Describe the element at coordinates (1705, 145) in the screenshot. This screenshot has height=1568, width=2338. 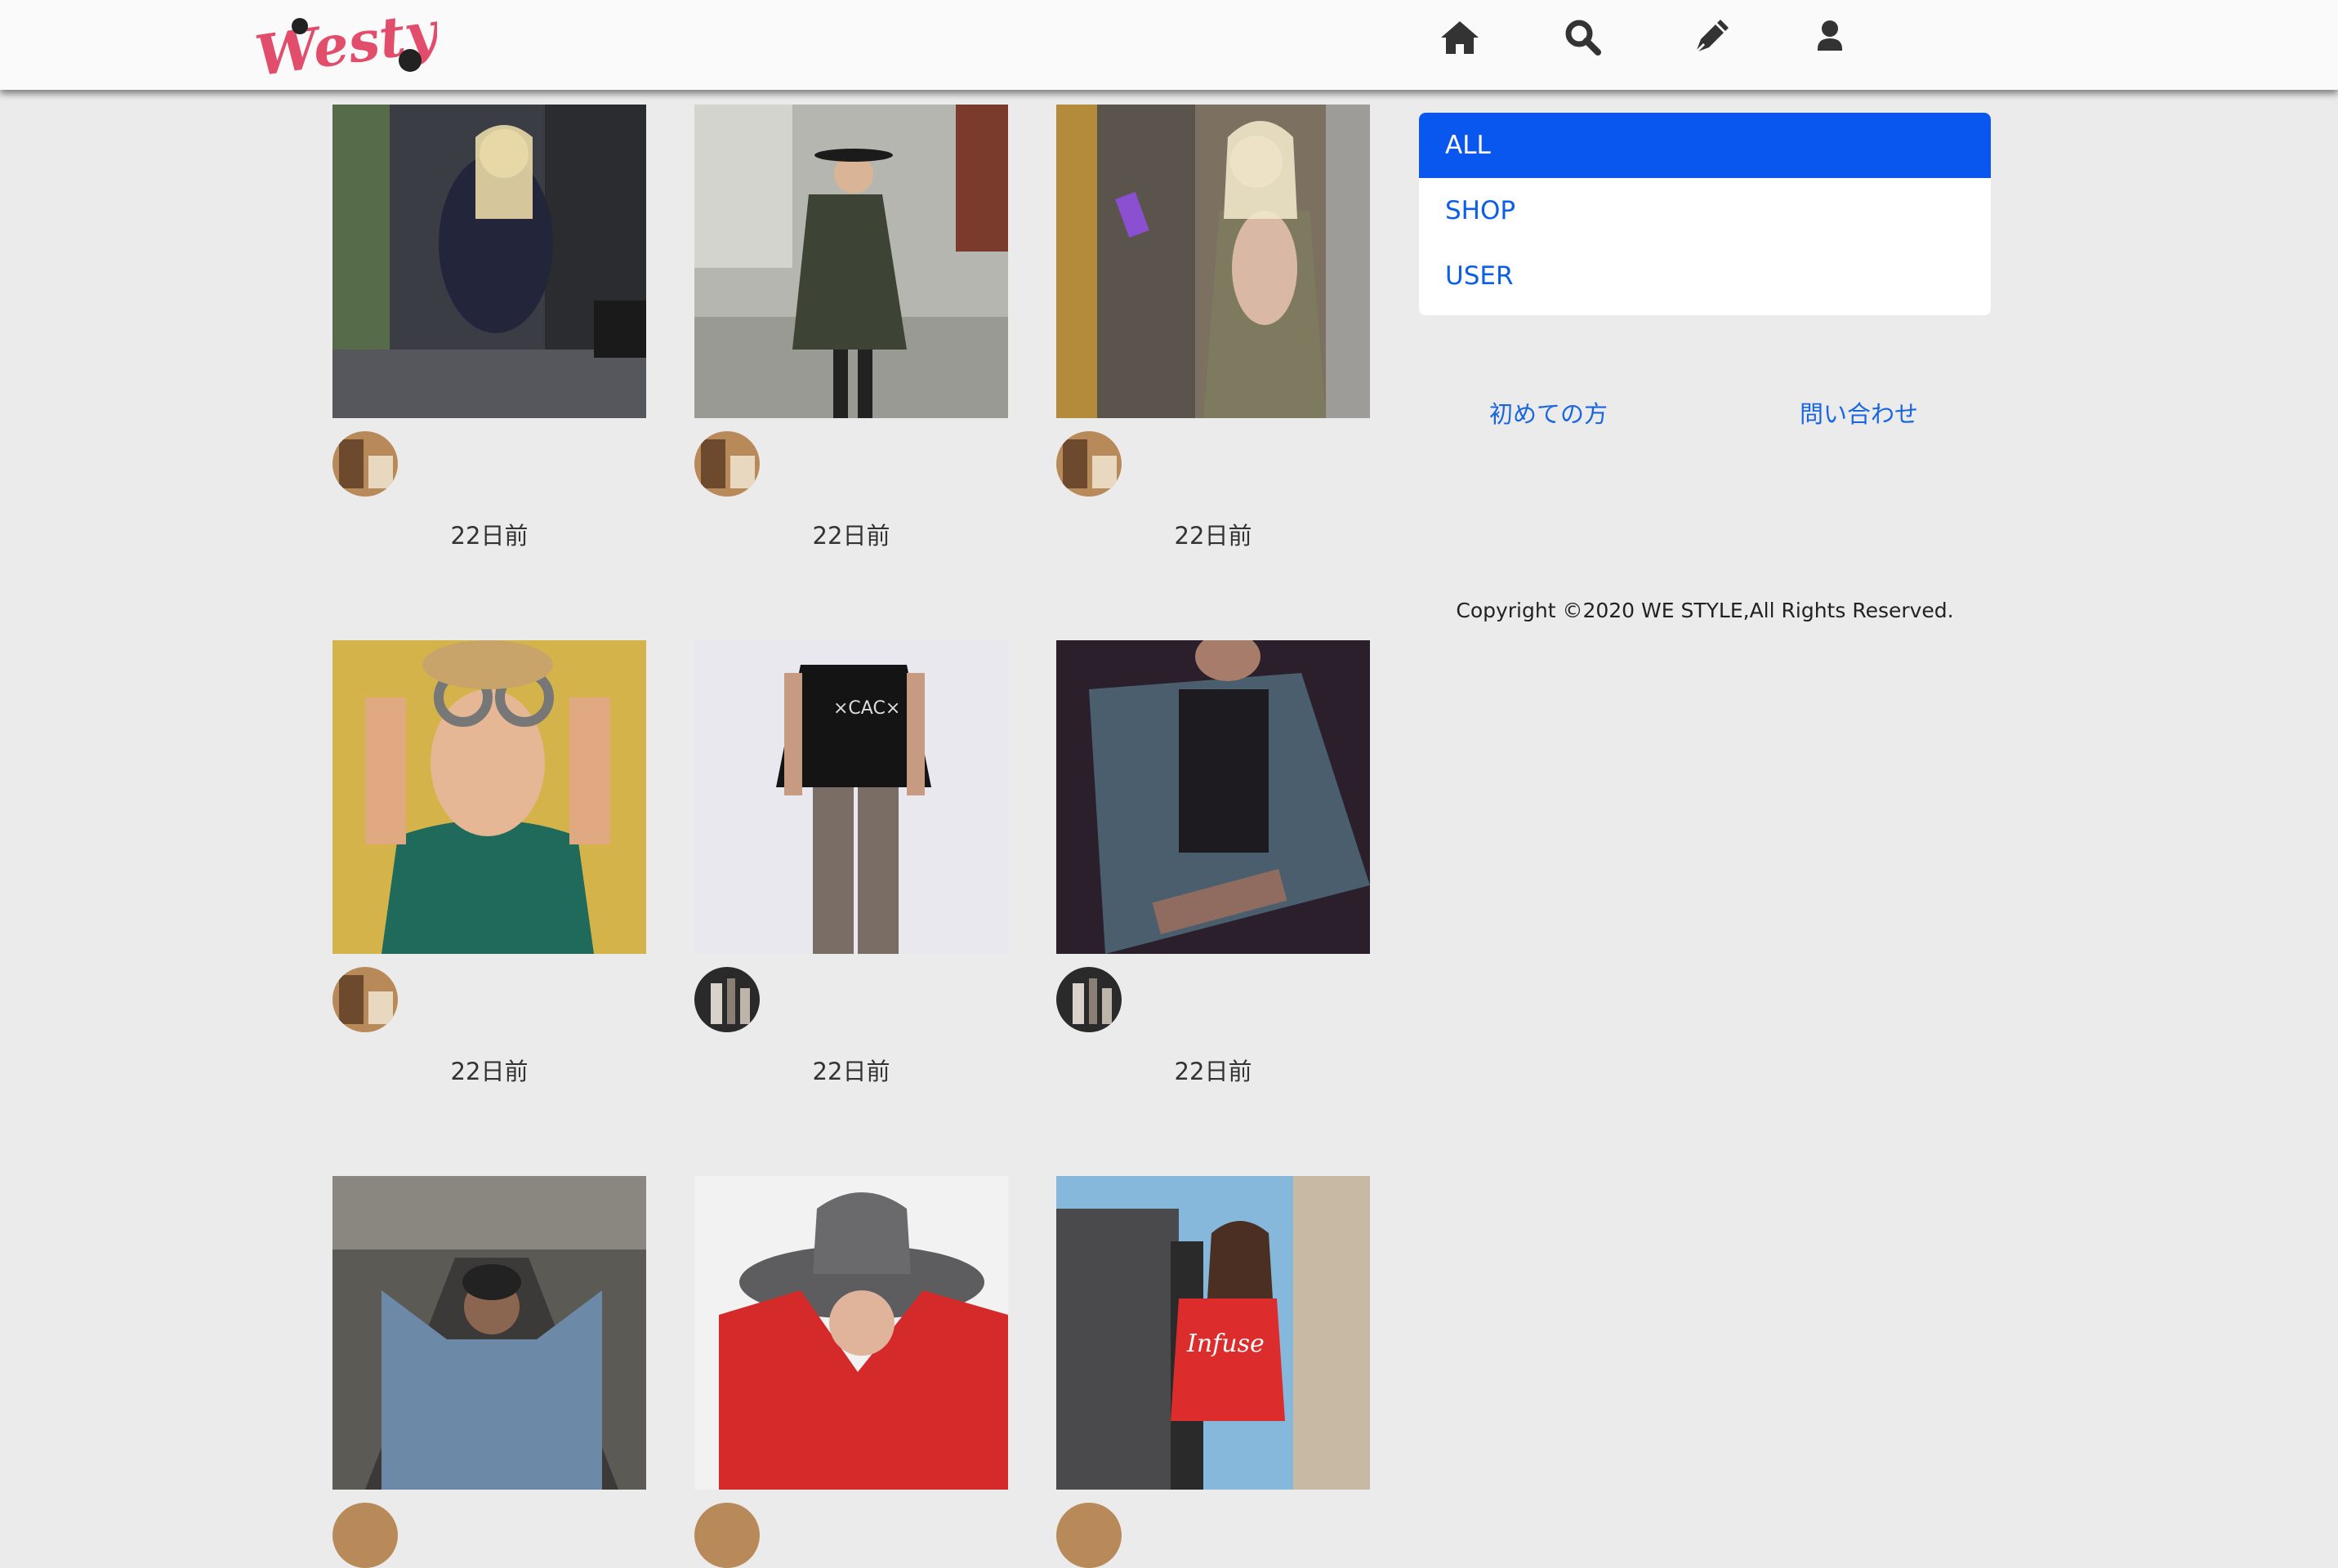
I see `filter-all: ALL` at that location.